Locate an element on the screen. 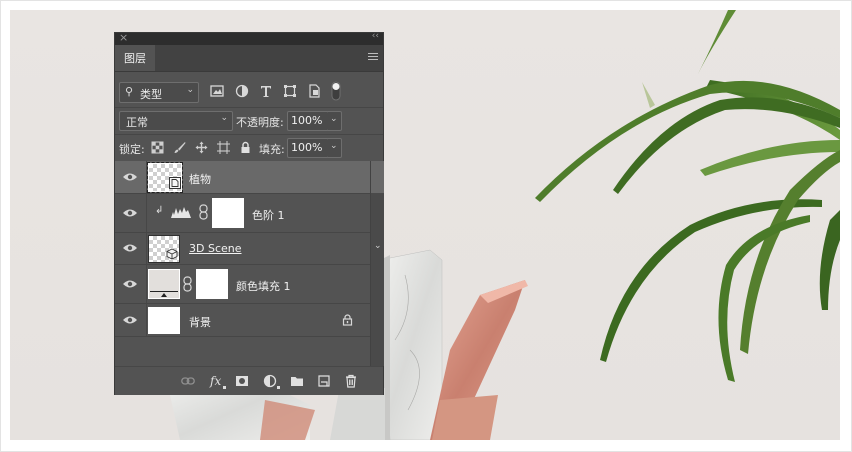 The image size is (852, 452). delete-layer-icon is located at coordinates (351, 381).